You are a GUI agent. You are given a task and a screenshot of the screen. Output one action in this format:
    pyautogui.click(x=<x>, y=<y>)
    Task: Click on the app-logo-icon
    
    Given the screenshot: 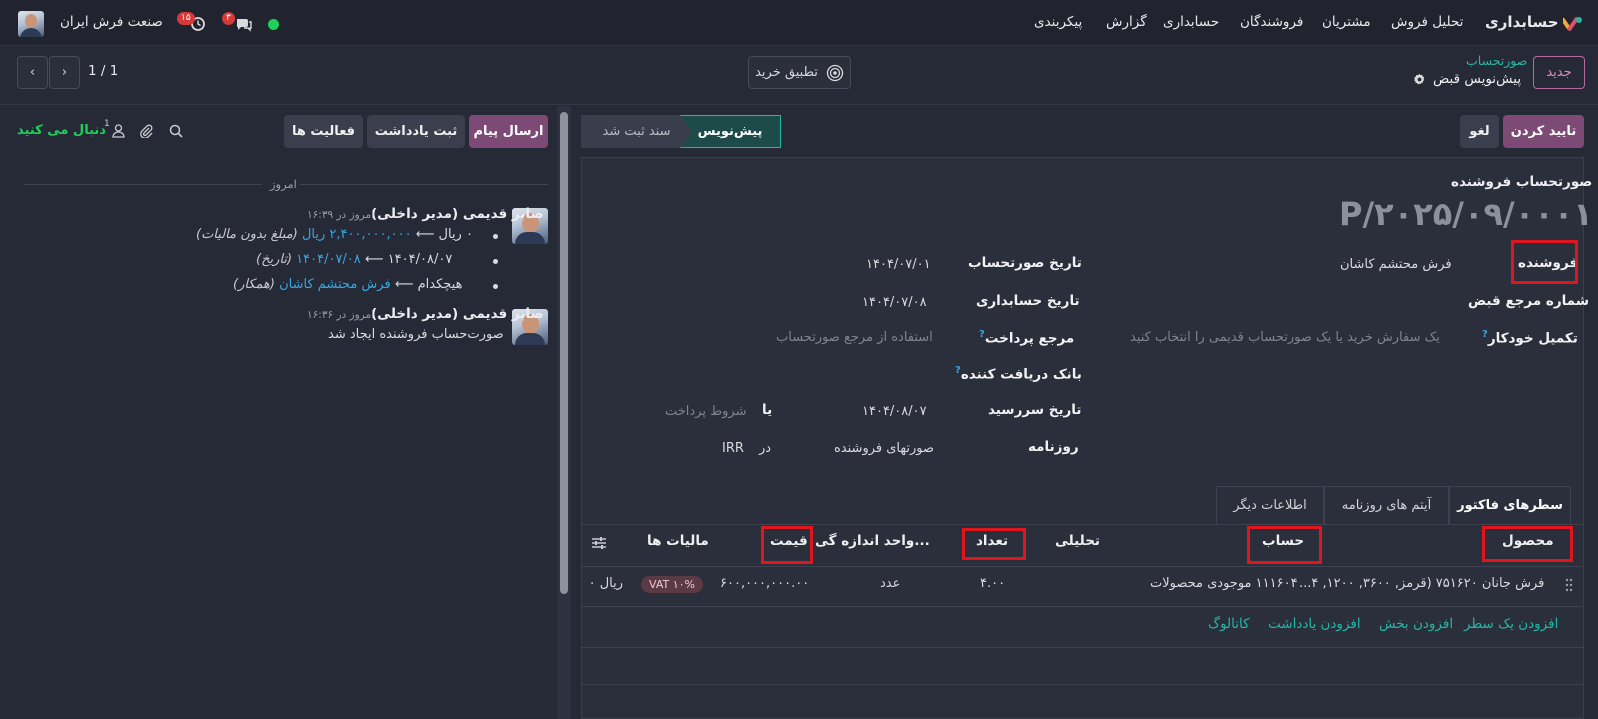 What is the action you would take?
    pyautogui.click(x=1572, y=24)
    